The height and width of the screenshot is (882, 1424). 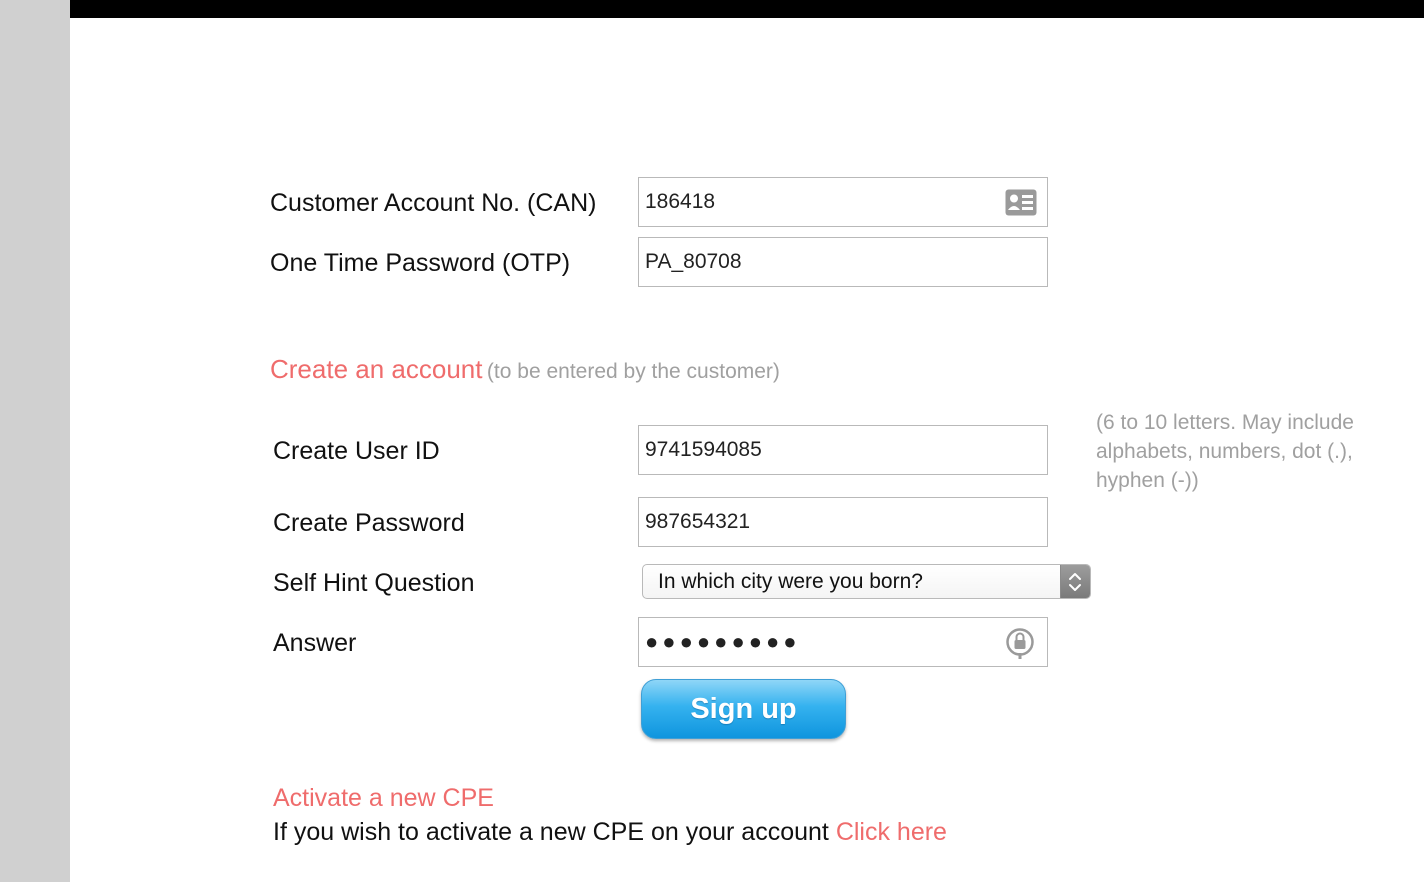 What do you see at coordinates (1020, 643) in the screenshot?
I see `keychain-icon` at bounding box center [1020, 643].